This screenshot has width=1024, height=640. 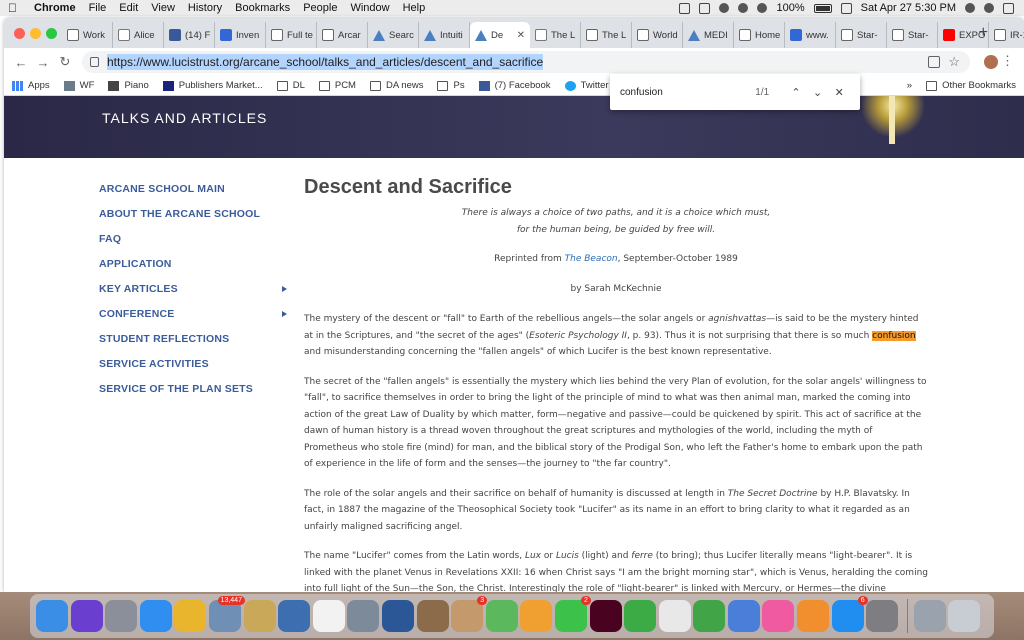 What do you see at coordinates (194, 238) in the screenshot?
I see `sidebar-item: FAQ` at bounding box center [194, 238].